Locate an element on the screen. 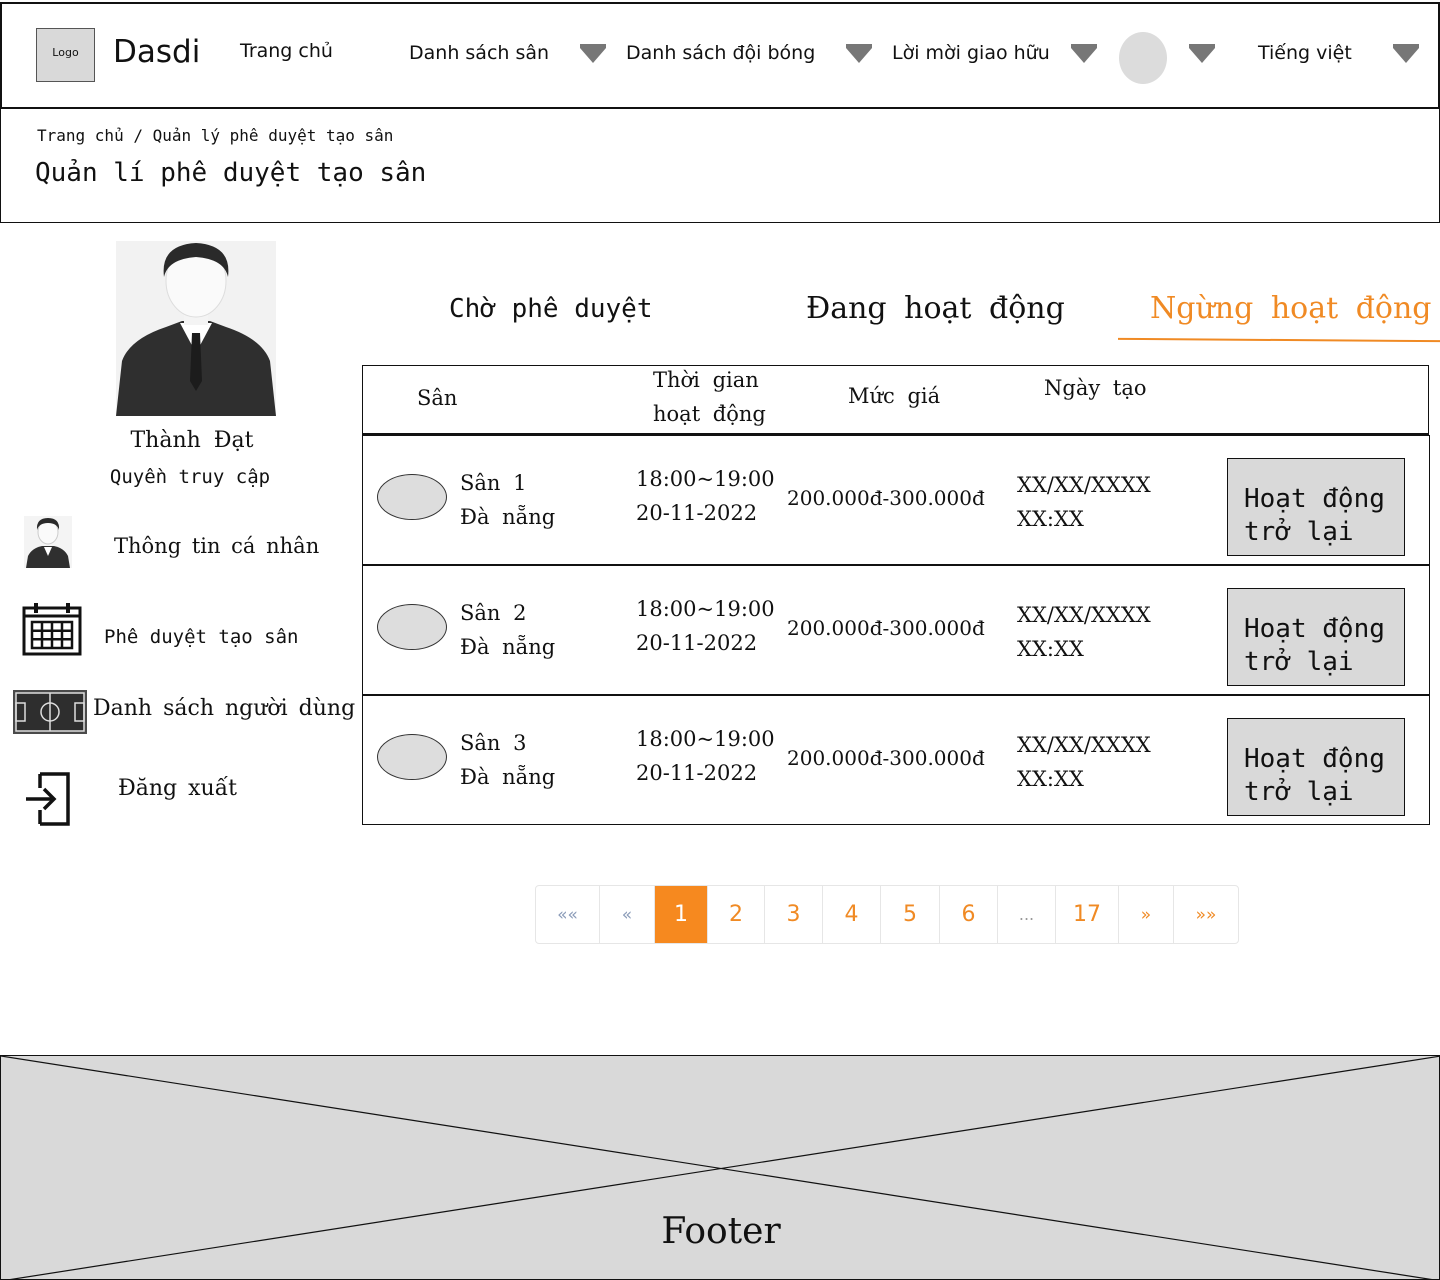 The width and height of the screenshot is (1440, 1280). logo: Logo is located at coordinates (65, 55).